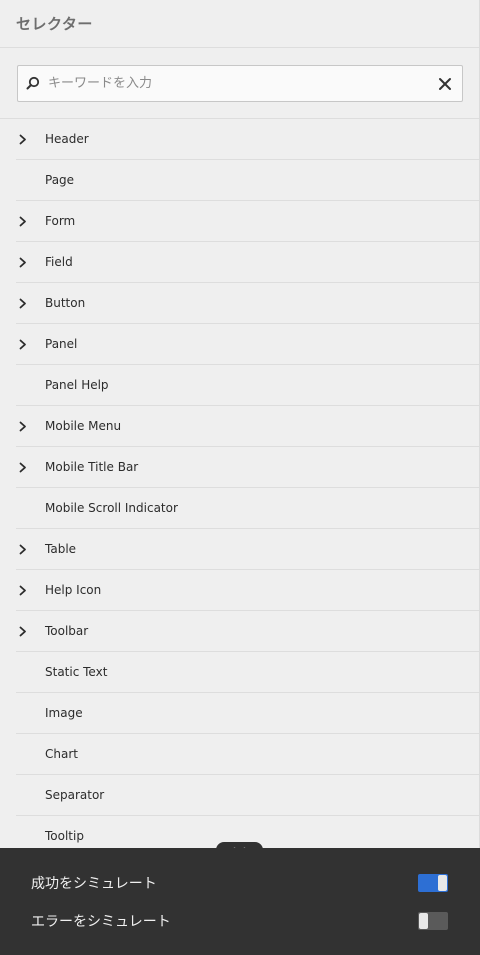  What do you see at coordinates (445, 84) in the screenshot?
I see `close-icon` at bounding box center [445, 84].